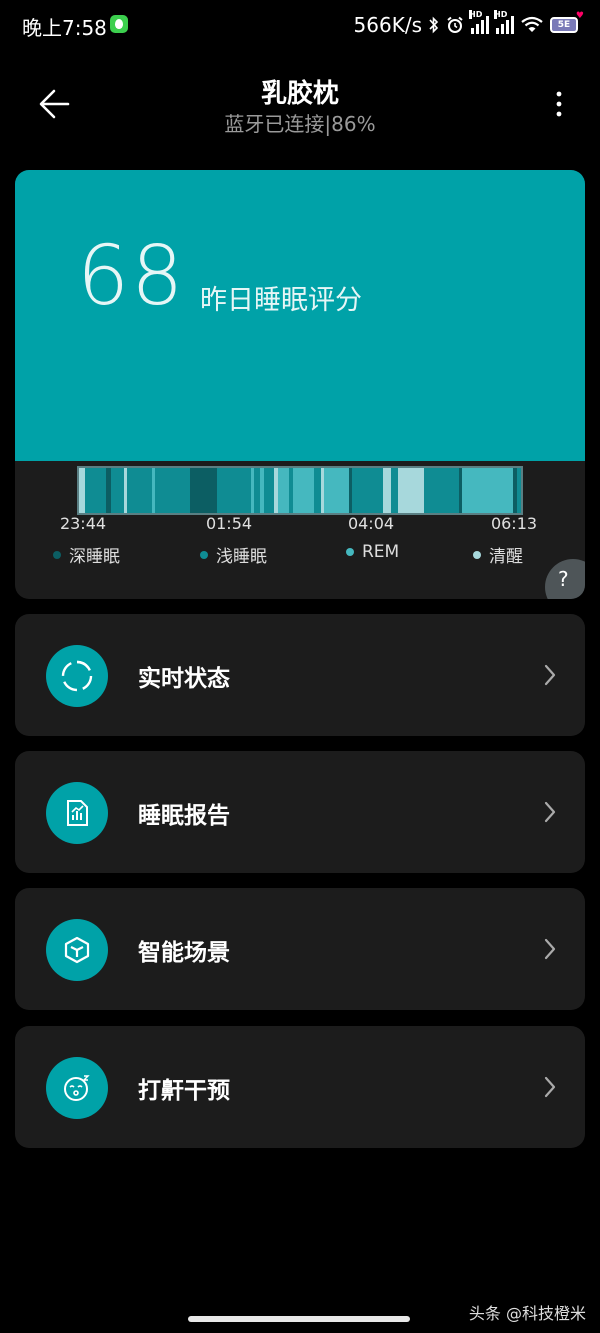 This screenshot has width=600, height=1333. I want to click on help-icon: ?, so click(563, 579).